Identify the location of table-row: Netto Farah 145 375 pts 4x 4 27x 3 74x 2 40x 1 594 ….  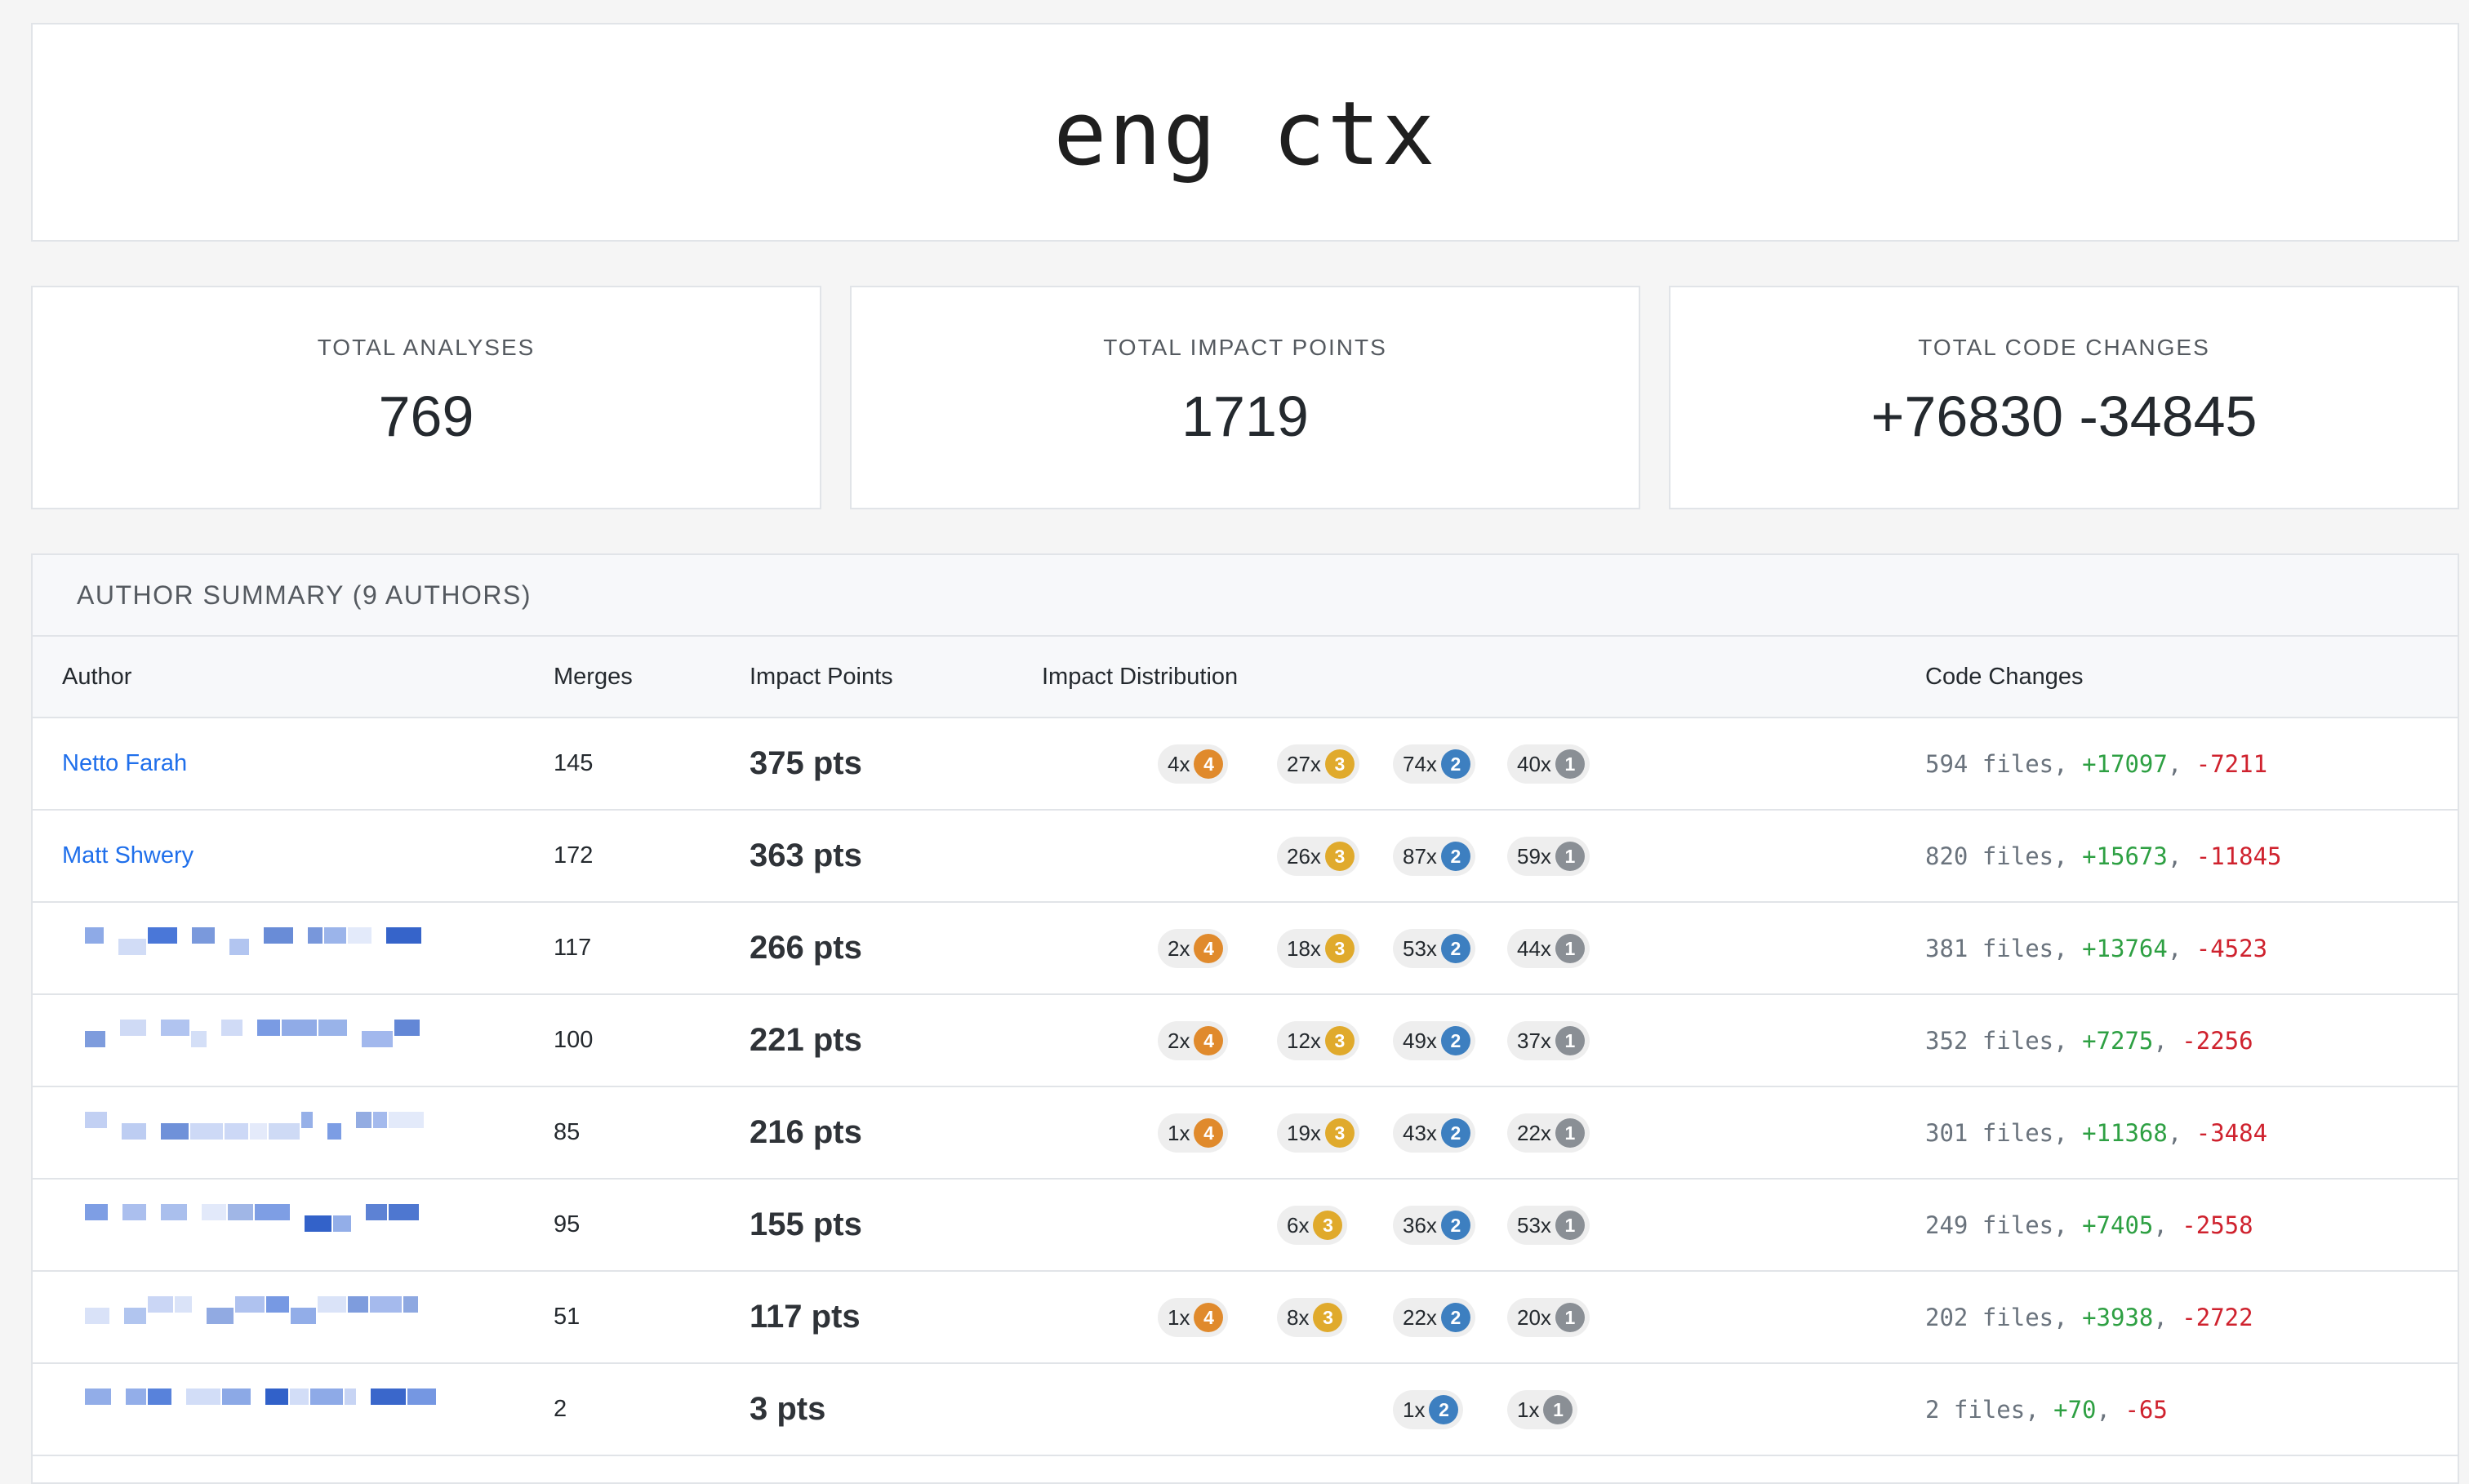
(1245, 764).